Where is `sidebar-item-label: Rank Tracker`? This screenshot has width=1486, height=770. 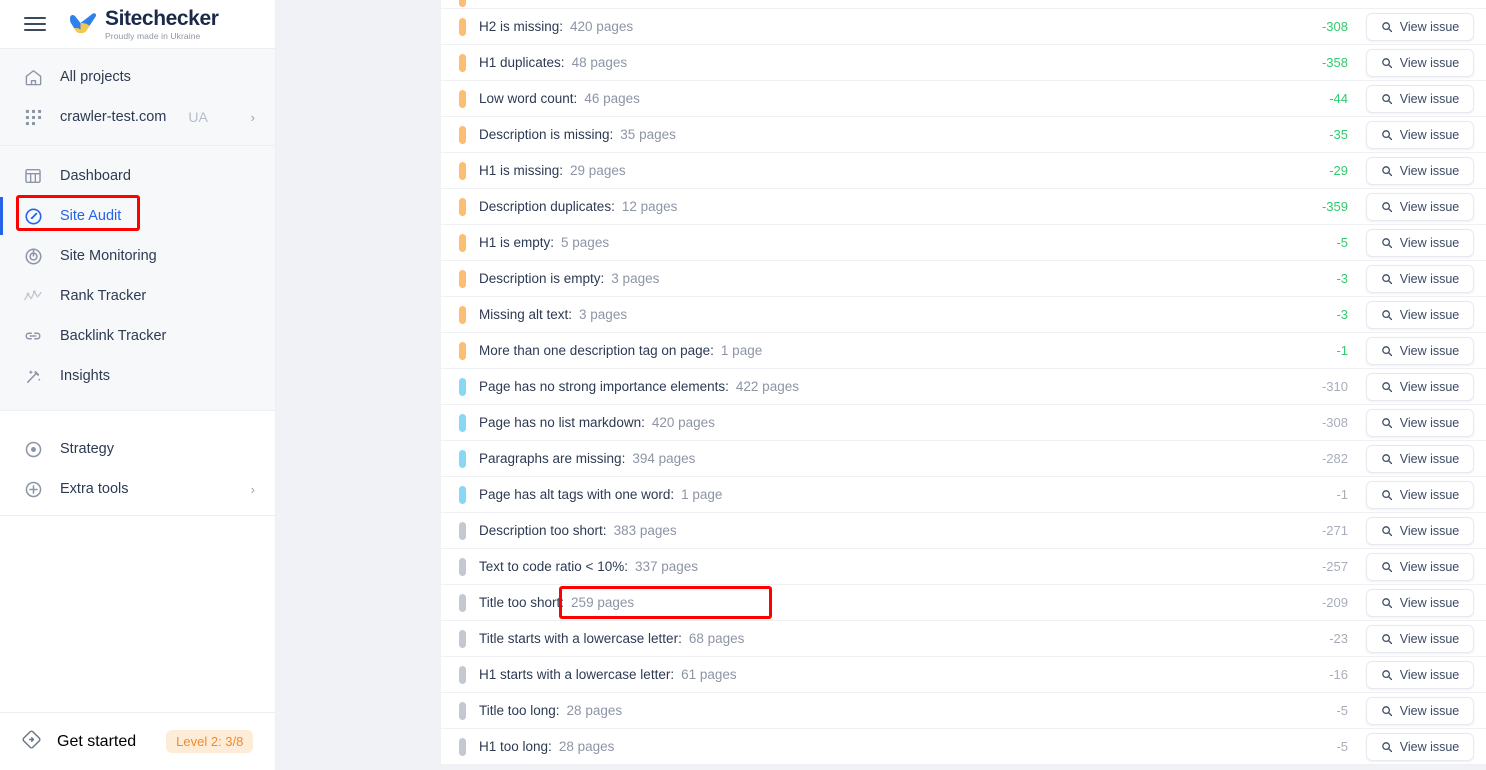
sidebar-item-label: Rank Tracker is located at coordinates (103, 296).